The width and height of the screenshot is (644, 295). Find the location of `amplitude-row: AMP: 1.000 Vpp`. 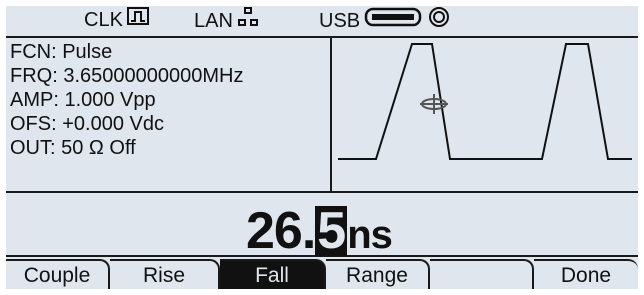

amplitude-row: AMP: 1.000 Vpp is located at coordinates (83, 100).